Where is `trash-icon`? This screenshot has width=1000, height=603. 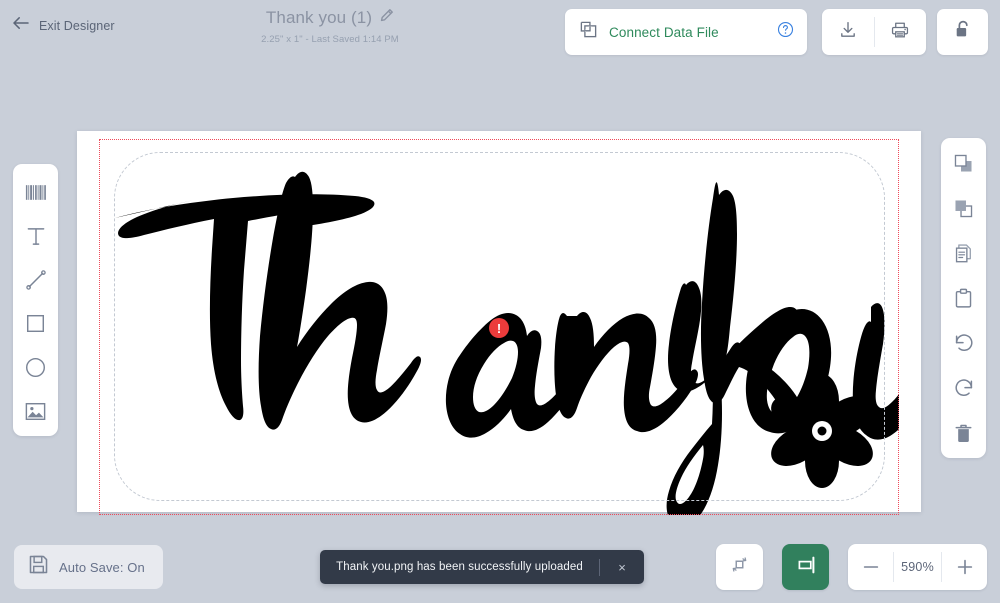
trash-icon is located at coordinates (963, 436).